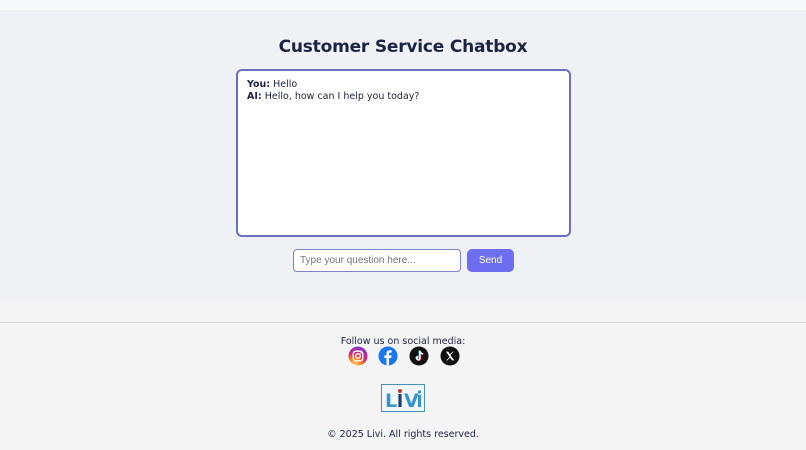 The width and height of the screenshot is (806, 450). Describe the element at coordinates (411, 401) in the screenshot. I see `svg-text: V` at that location.